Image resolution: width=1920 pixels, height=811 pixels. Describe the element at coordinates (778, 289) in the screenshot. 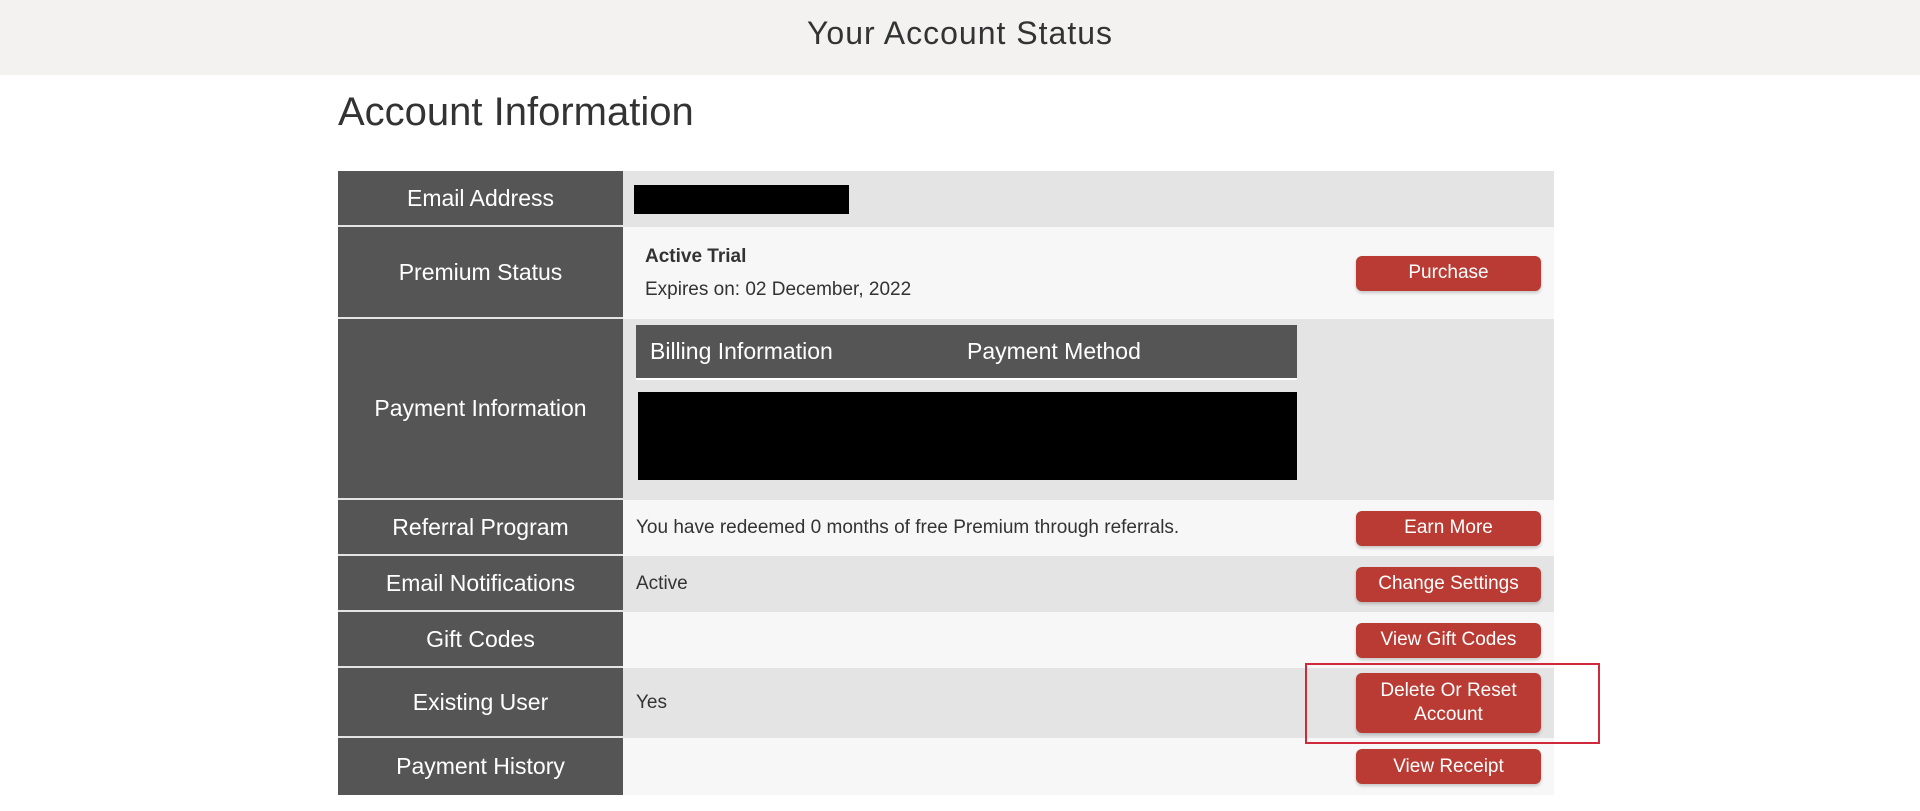

I see `premium-expiry-text: Expires on: 02 December, 2022` at that location.